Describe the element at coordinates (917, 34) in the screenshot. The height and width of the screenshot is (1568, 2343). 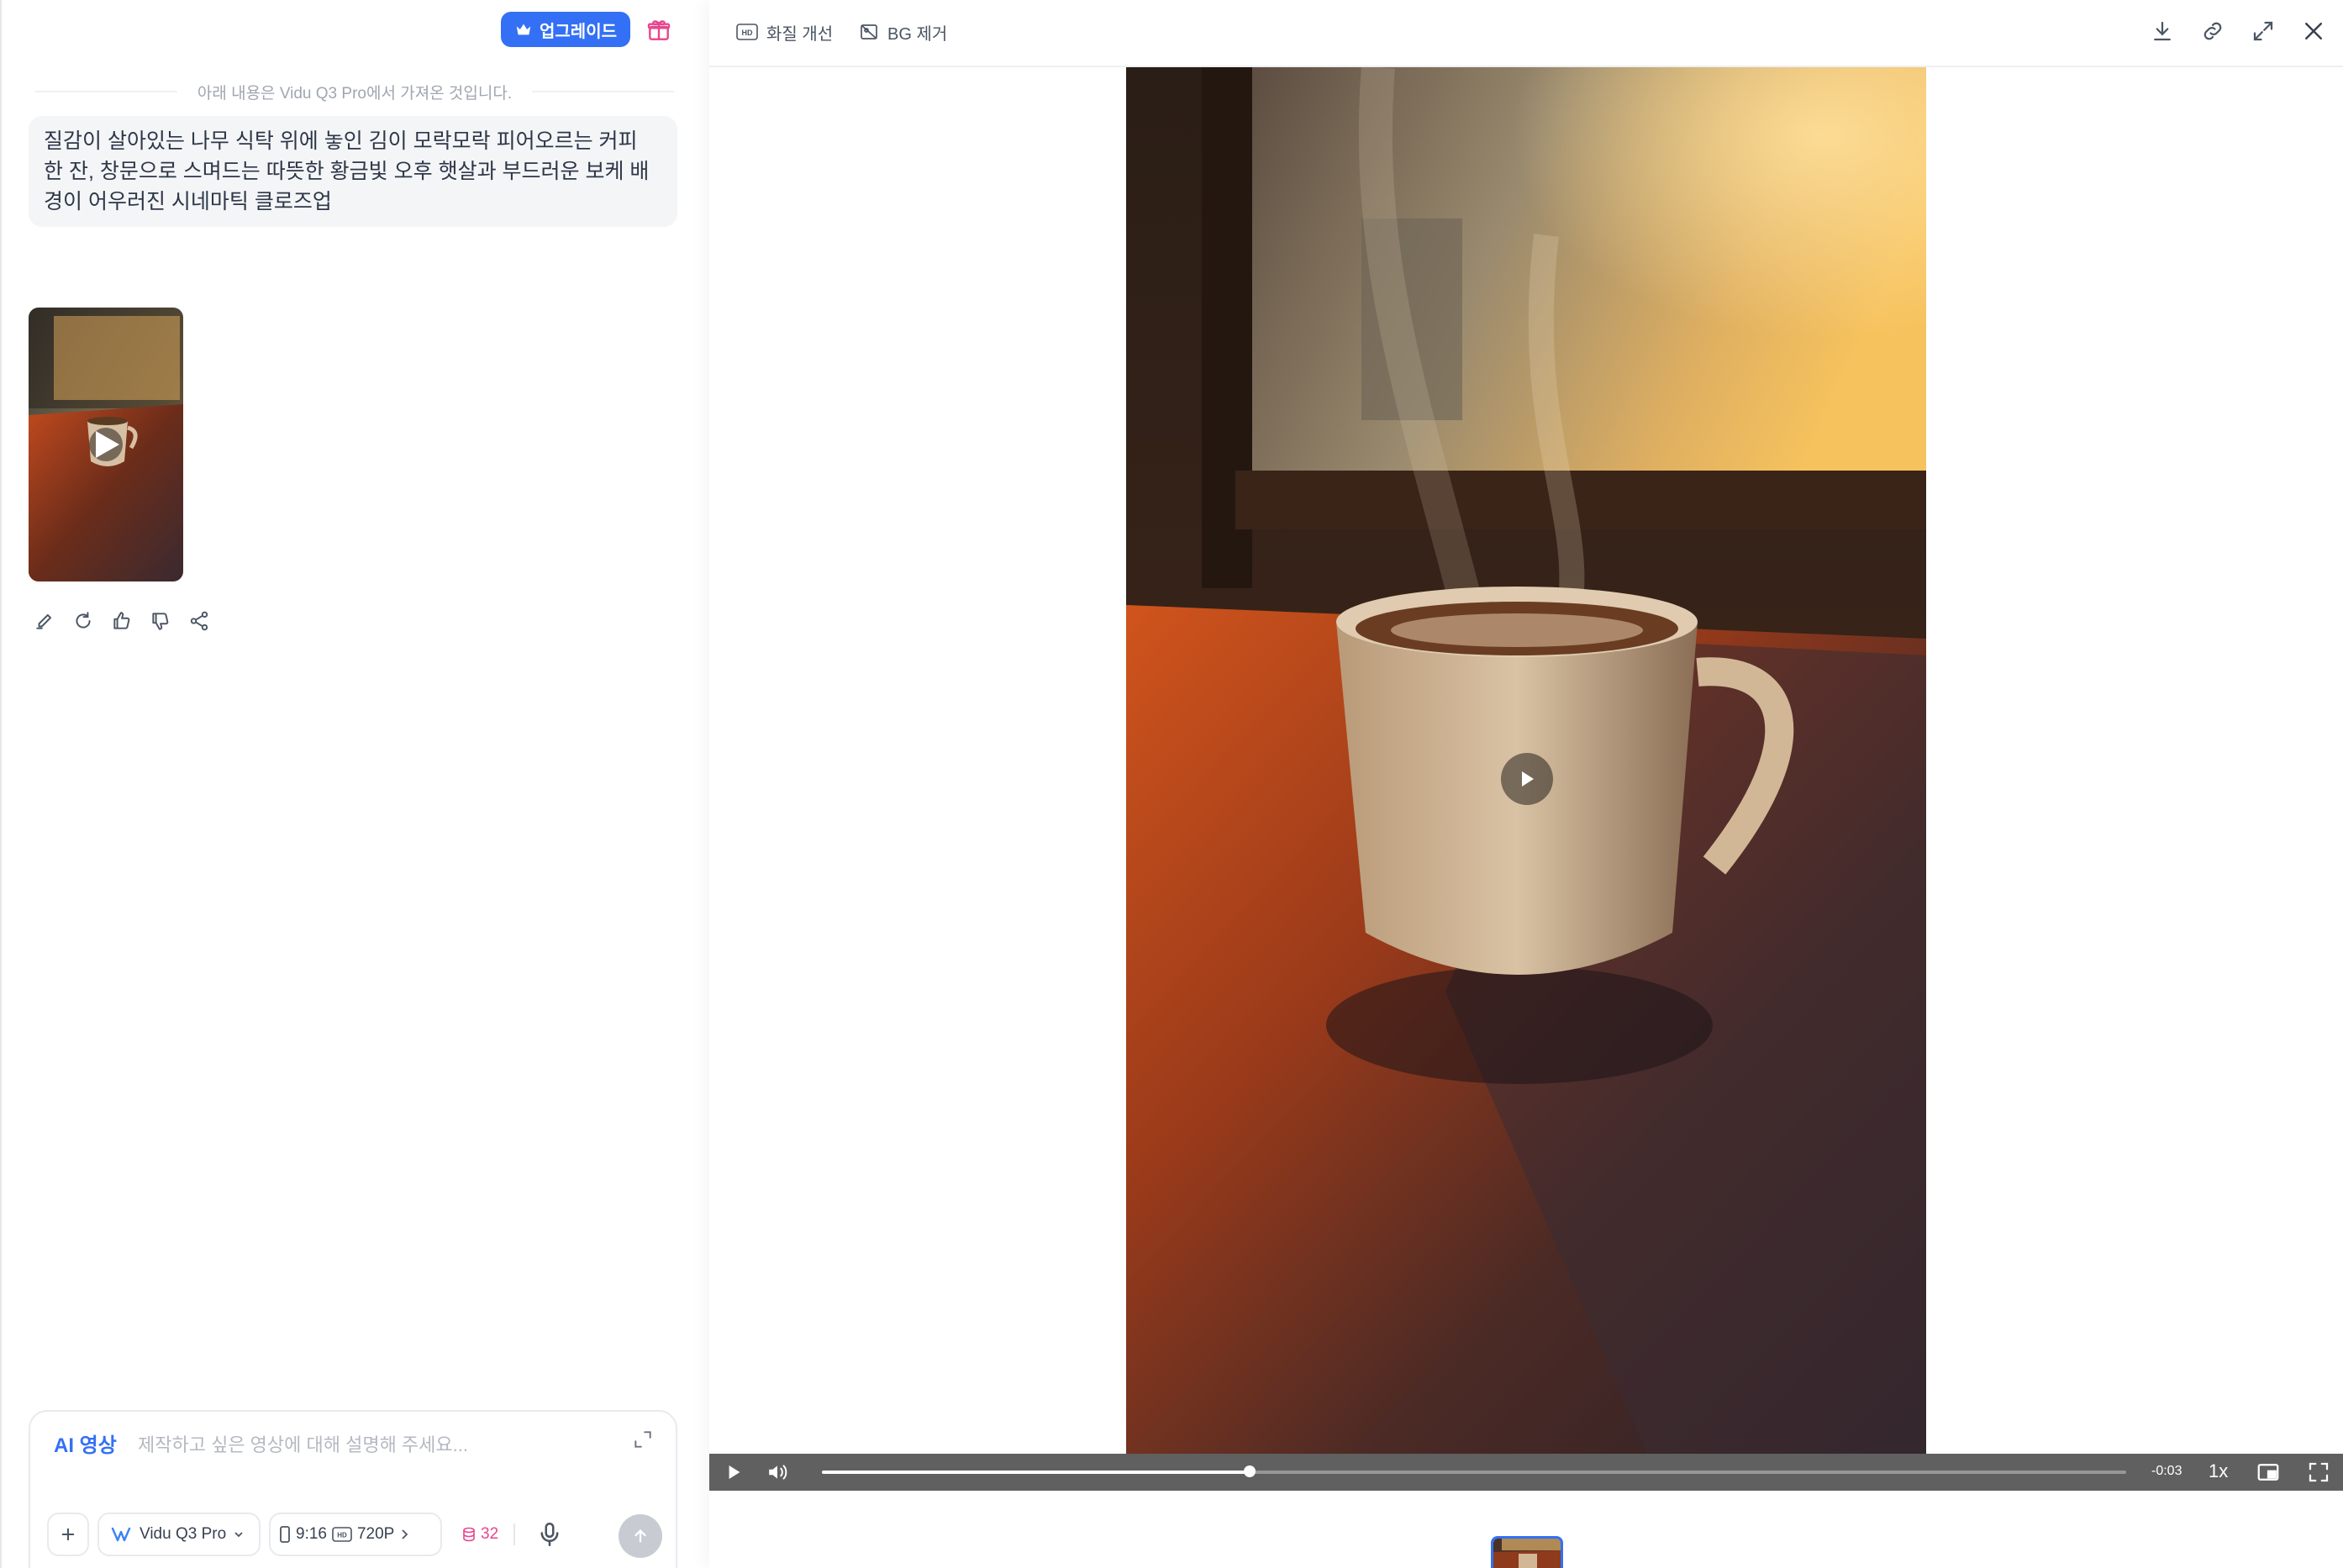
I see `remove-background-label: BG 제거` at that location.